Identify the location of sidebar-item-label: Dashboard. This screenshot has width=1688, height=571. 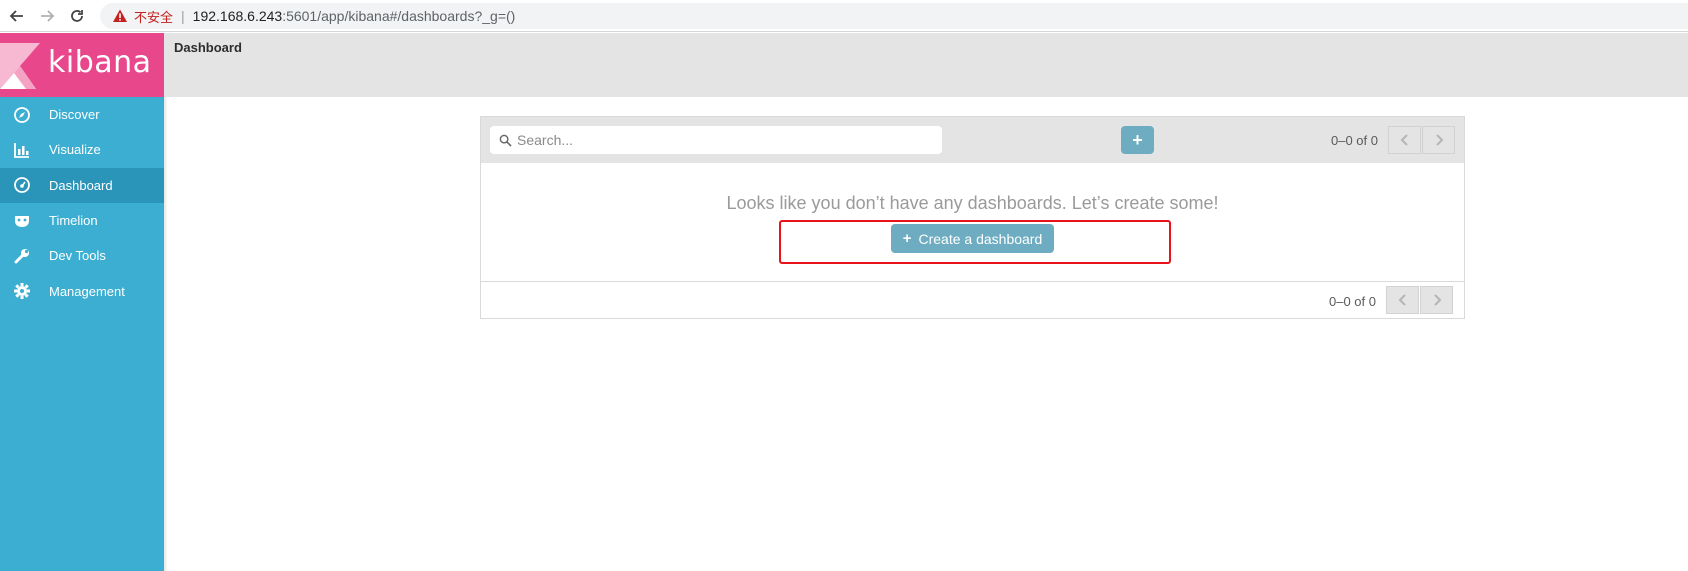
(81, 185).